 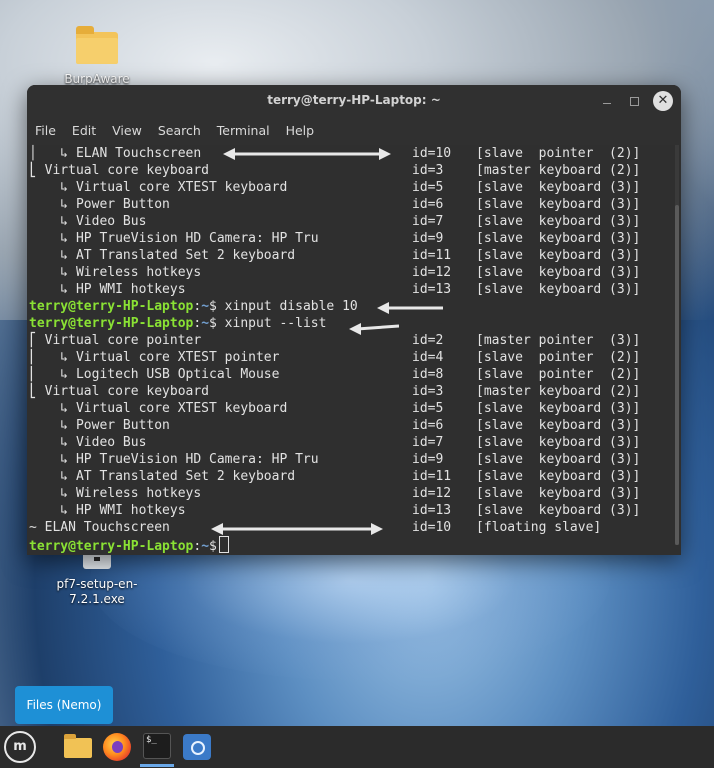 What do you see at coordinates (357, 747) in the screenshot?
I see `taskbar: m $_` at bounding box center [357, 747].